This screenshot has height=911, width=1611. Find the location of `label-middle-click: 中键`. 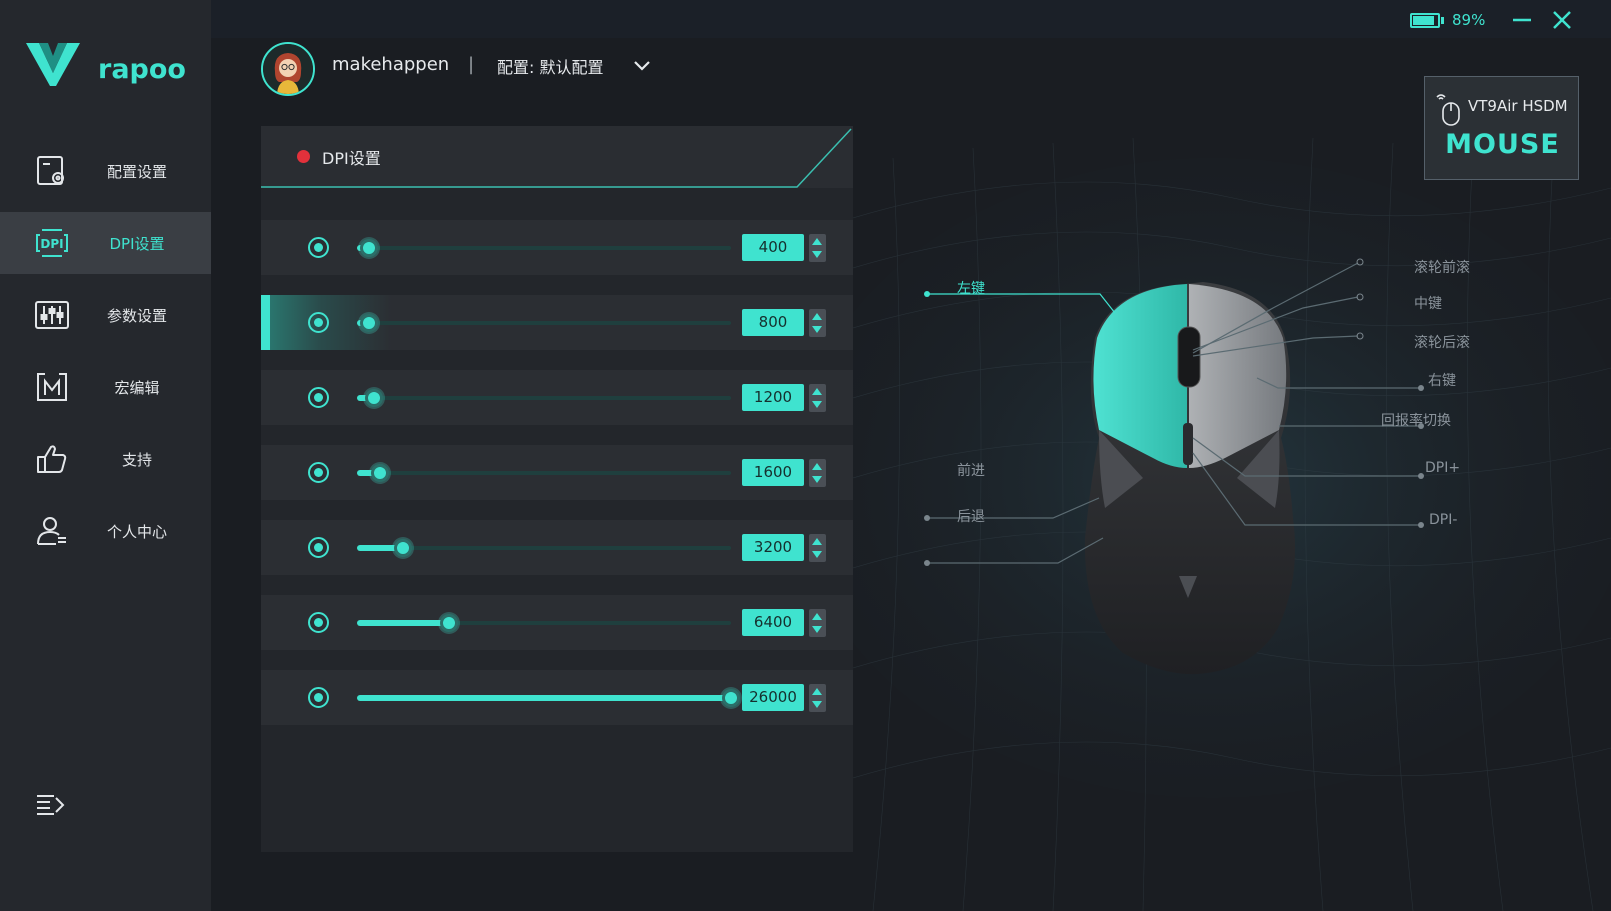

label-middle-click: 中键 is located at coordinates (1428, 303).